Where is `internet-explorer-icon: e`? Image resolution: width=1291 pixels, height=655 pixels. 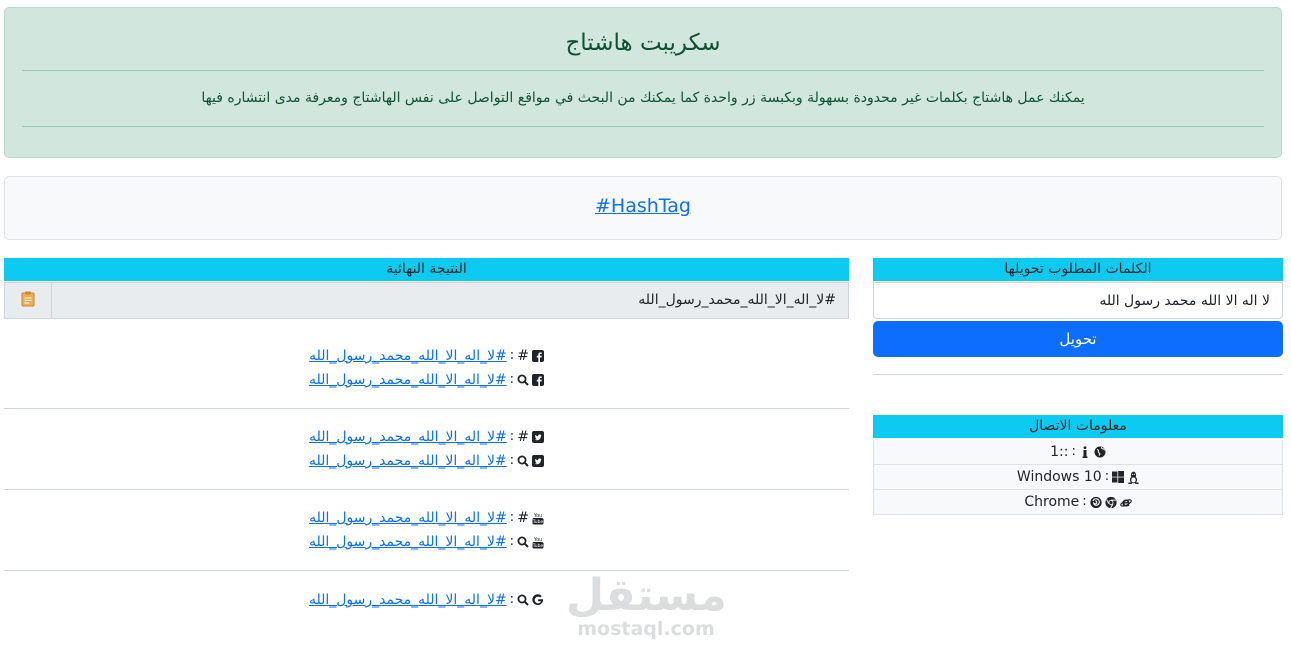
internet-explorer-icon: e is located at coordinates (1125, 502).